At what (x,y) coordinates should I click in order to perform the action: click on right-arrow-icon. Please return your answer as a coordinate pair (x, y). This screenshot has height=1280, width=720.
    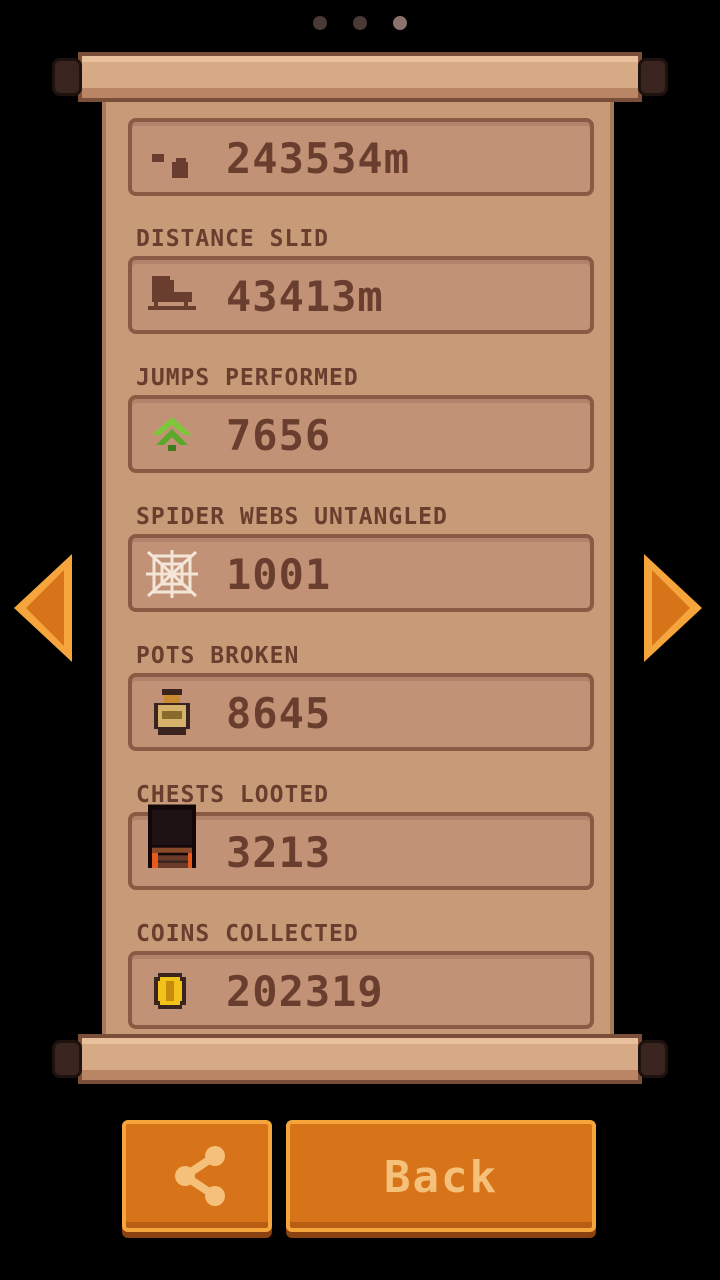
    Looking at the image, I should click on (672, 608).